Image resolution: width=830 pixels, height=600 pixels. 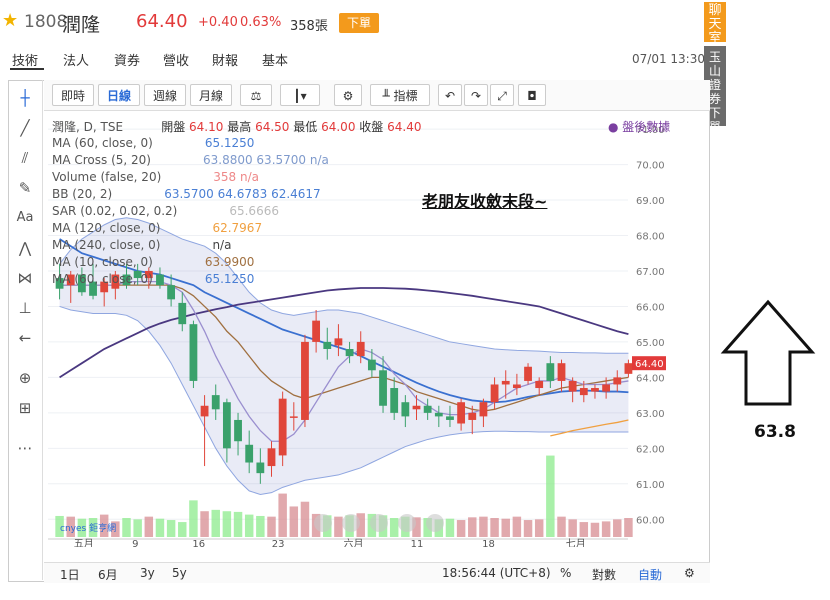 I want to click on indicator-name: MA (10, close, 0), so click(x=102, y=262).